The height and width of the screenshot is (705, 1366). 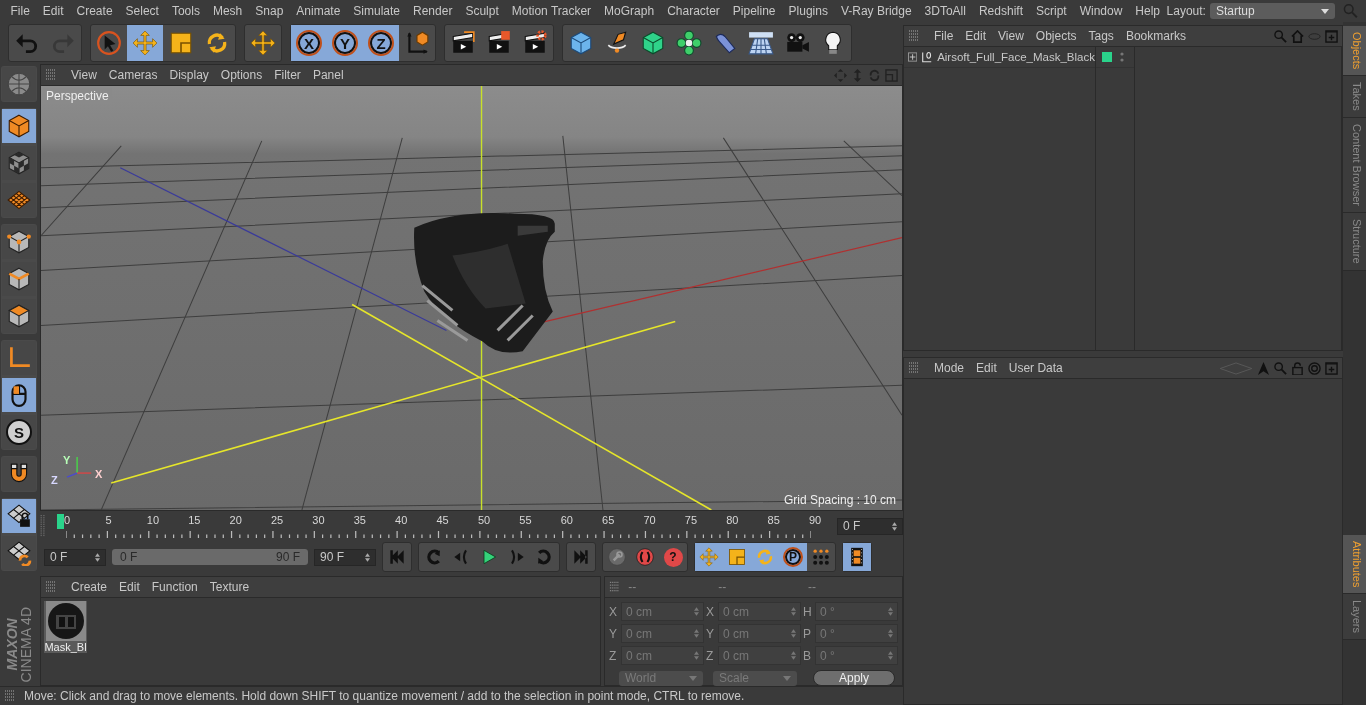 What do you see at coordinates (613, 655) in the screenshot?
I see `axis-label: Z` at bounding box center [613, 655].